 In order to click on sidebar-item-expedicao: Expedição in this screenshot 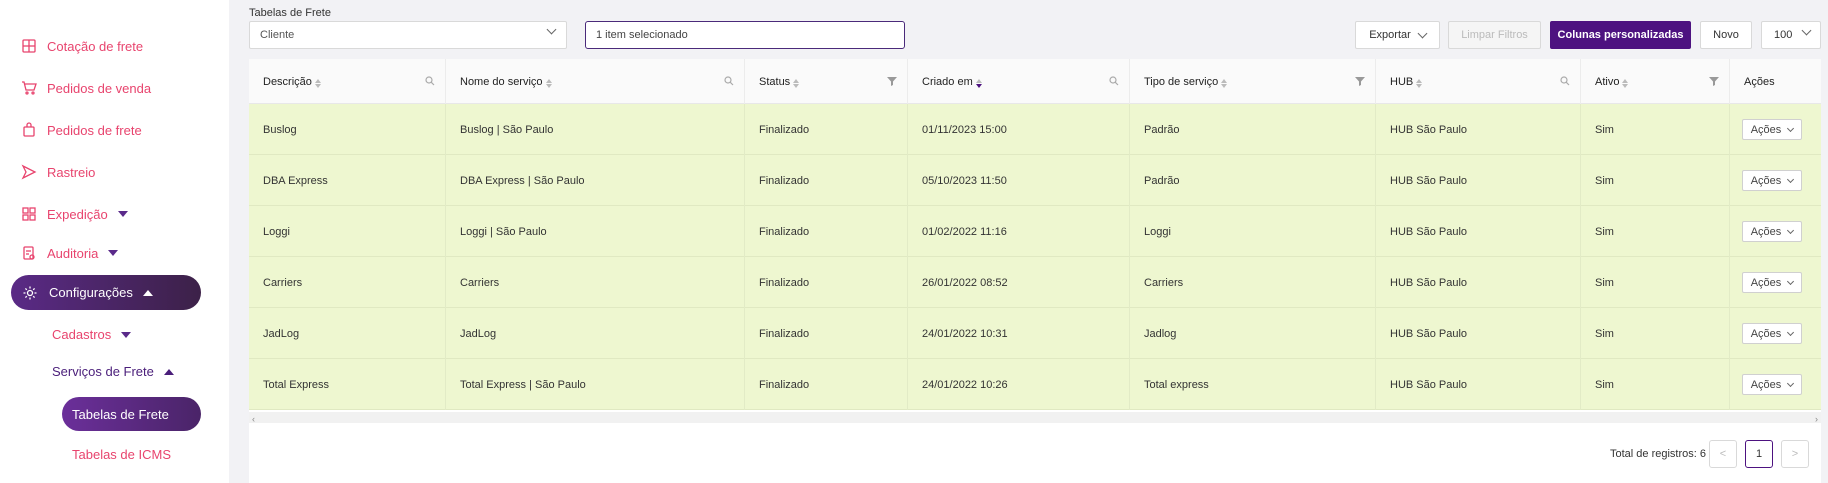, I will do `click(74, 214)`.